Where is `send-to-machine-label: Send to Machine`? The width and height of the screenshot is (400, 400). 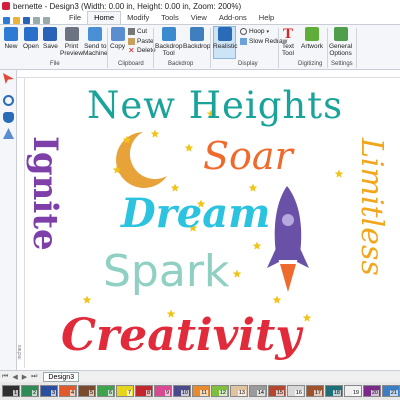
send-to-machine-label: Send to Machine is located at coordinates (95, 50).